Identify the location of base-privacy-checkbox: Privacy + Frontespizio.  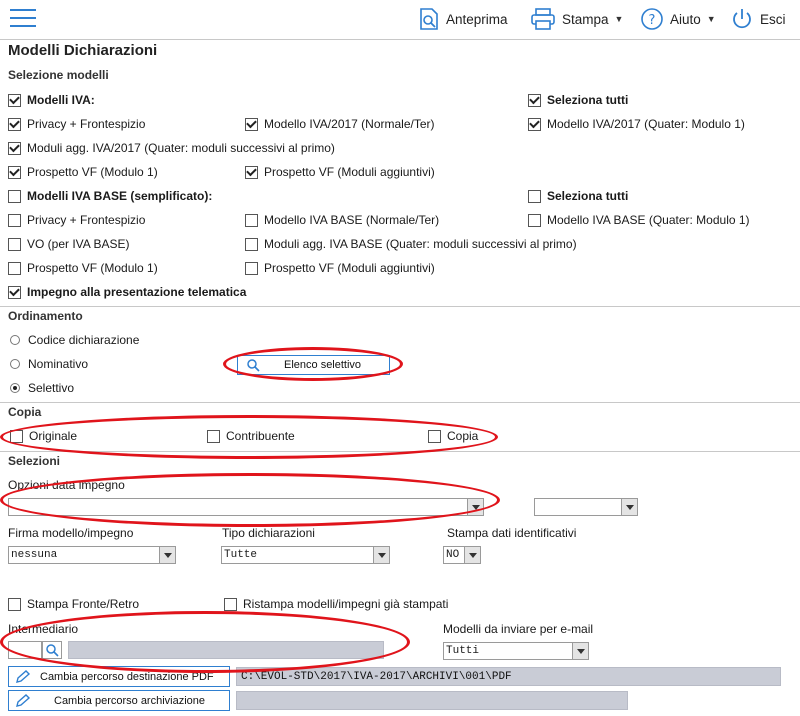
(76, 220).